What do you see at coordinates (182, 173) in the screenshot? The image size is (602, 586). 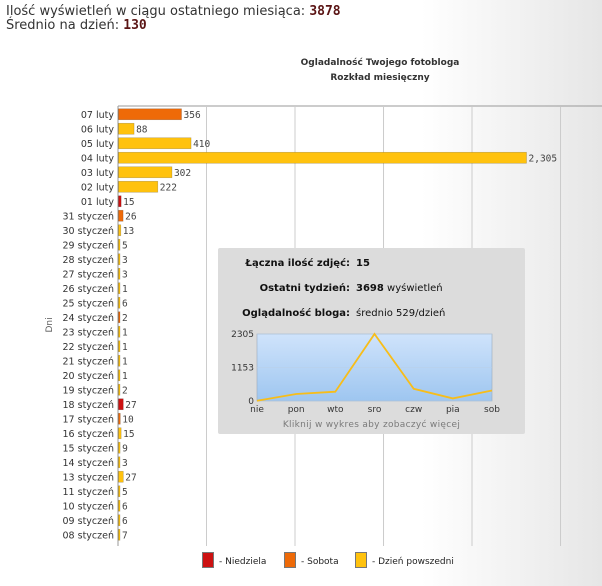 I see `data-label: 302` at bounding box center [182, 173].